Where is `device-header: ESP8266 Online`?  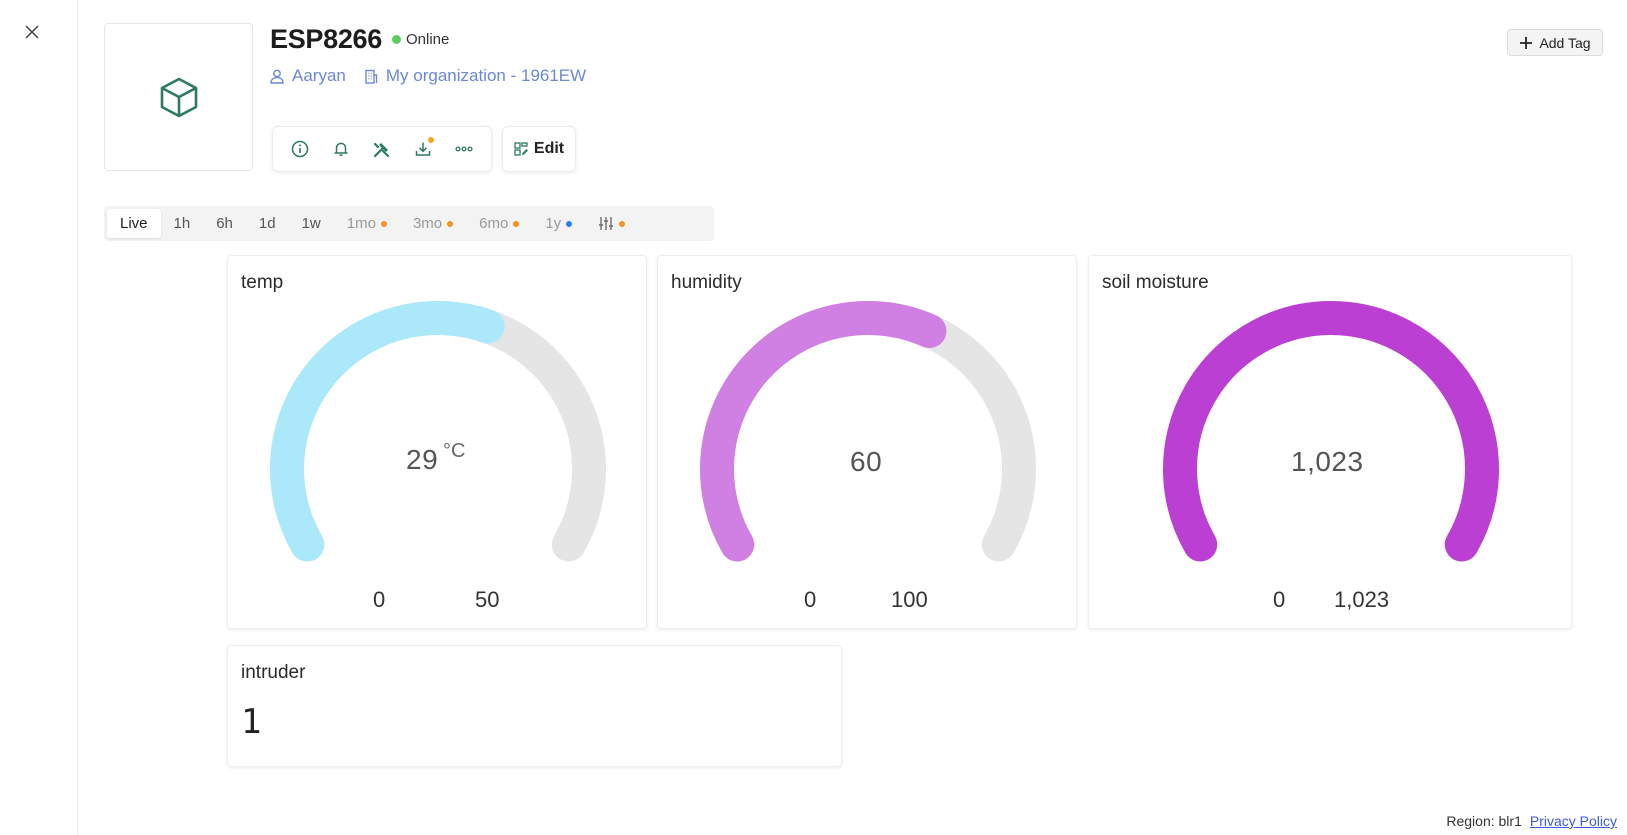 device-header: ESP8266 Online is located at coordinates (359, 39).